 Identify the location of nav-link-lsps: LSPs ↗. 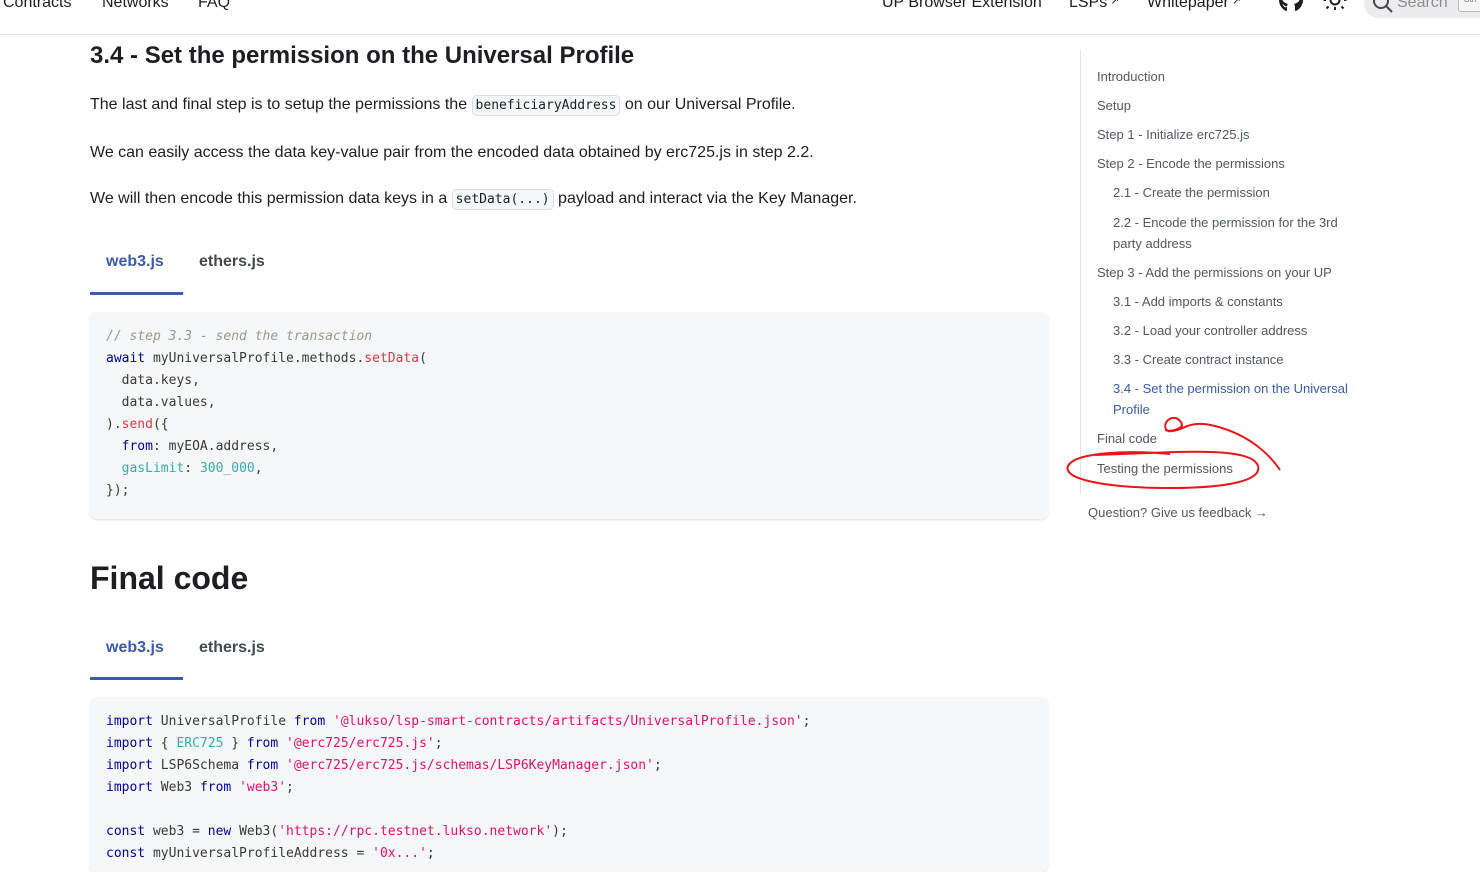
(1094, 6).